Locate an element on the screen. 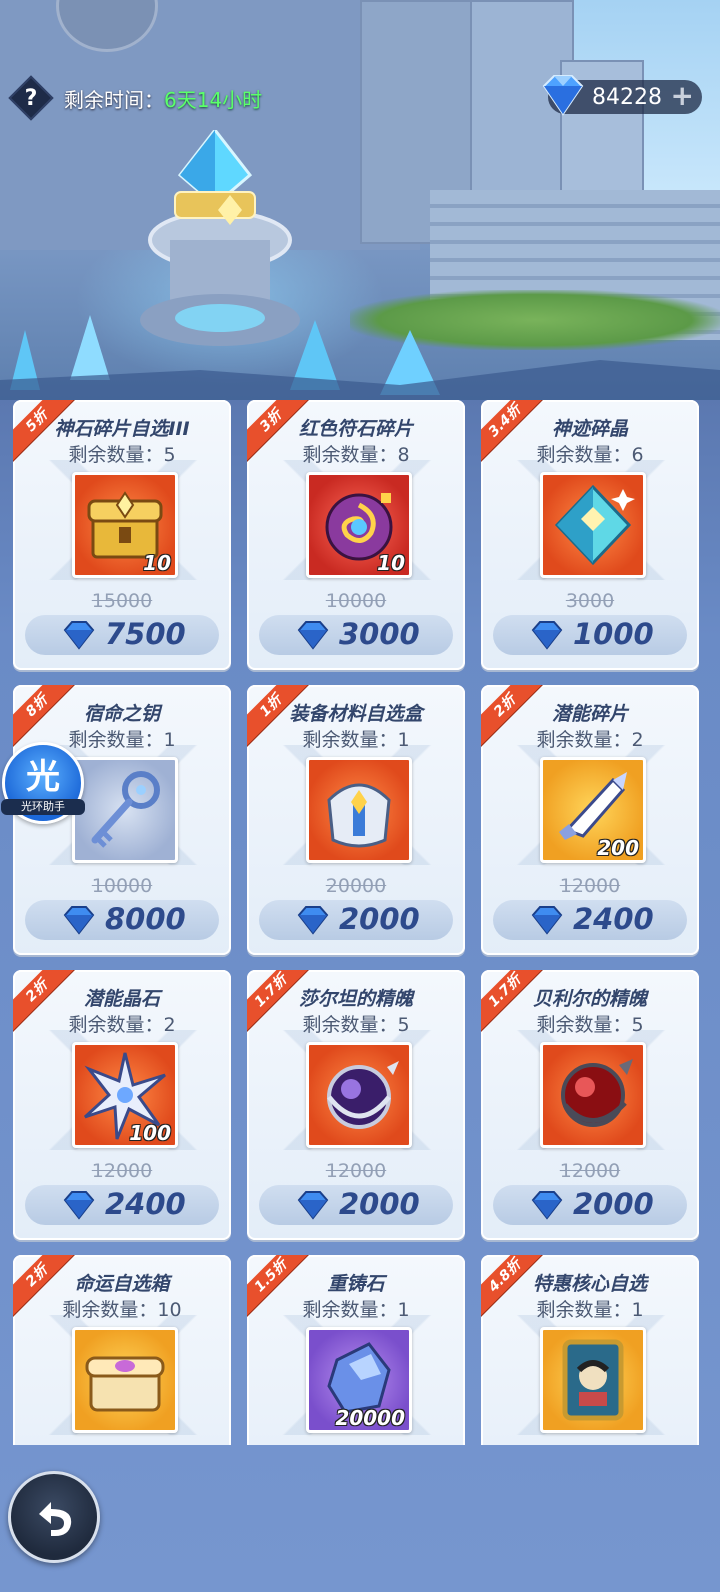 This screenshot has height=1592, width=720. item-frame: 20000 is located at coordinates (359, 1380).